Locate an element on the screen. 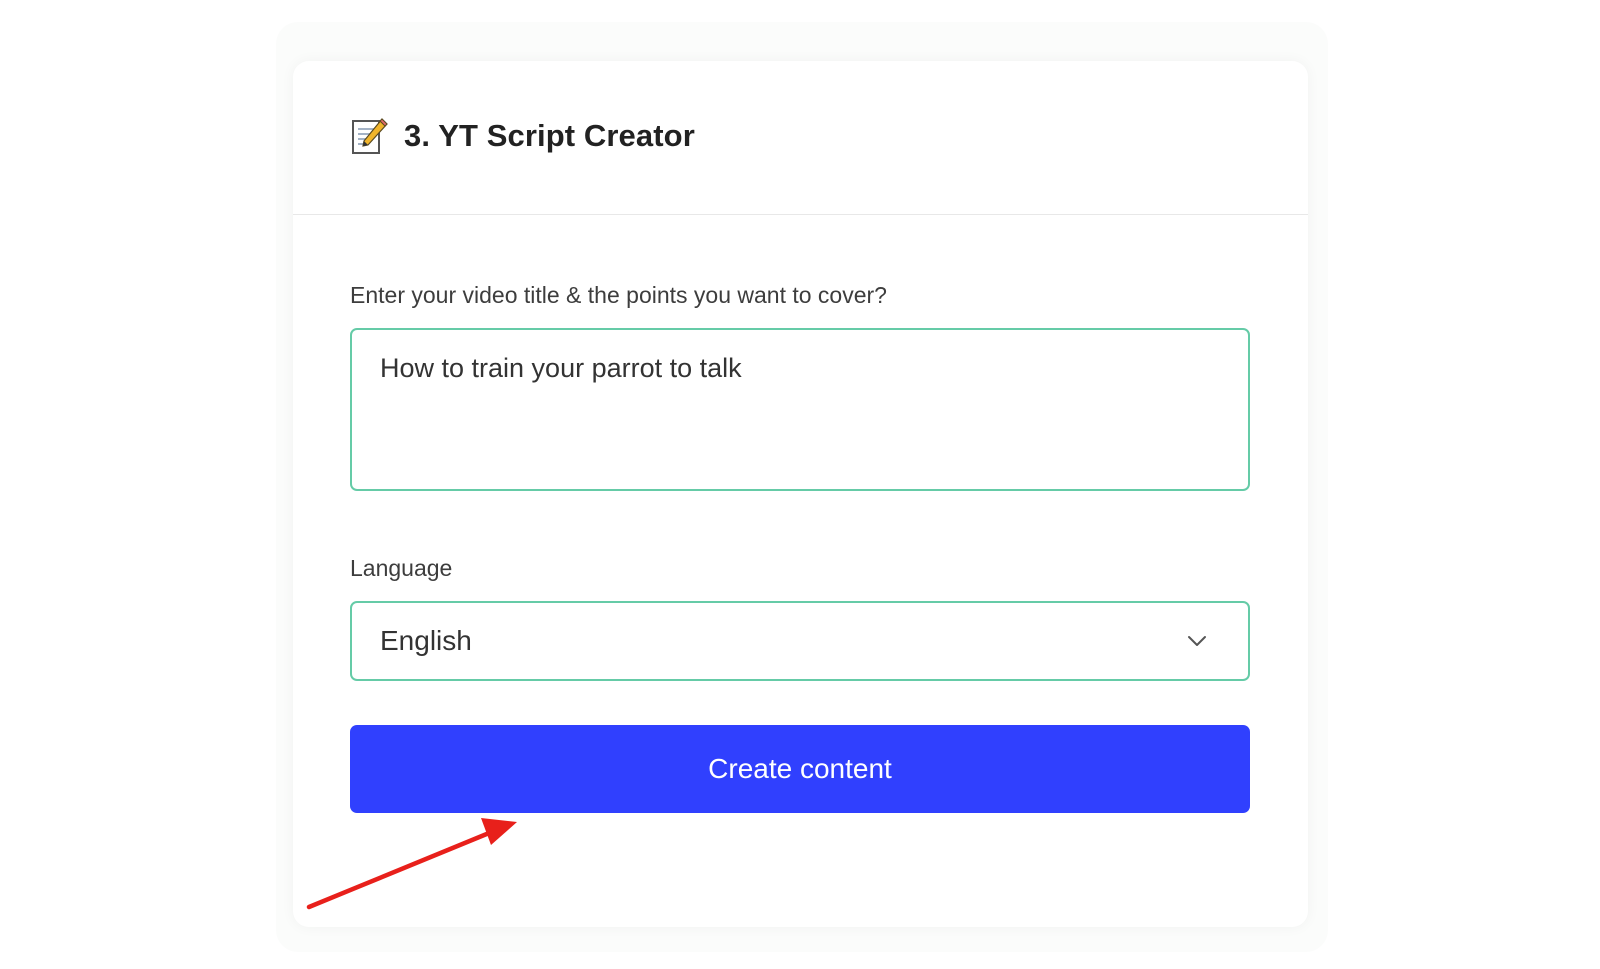  memo-pencil-icon is located at coordinates (370, 136).